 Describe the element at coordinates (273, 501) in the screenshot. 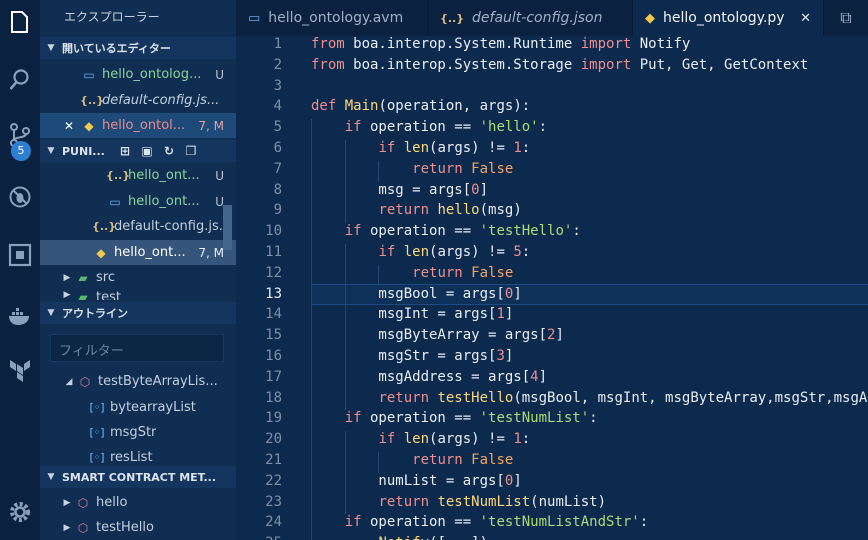

I see `line-number: 23` at that location.